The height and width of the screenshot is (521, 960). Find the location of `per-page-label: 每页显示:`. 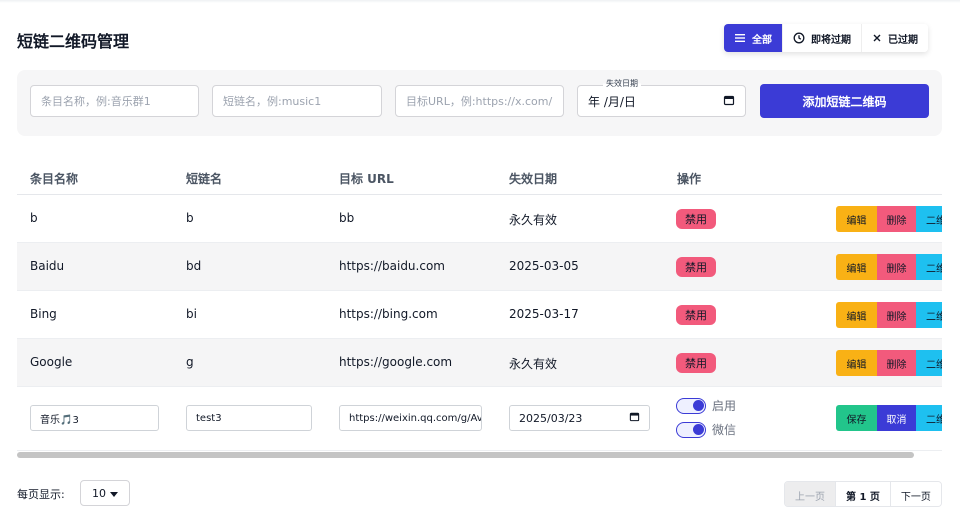

per-page-label: 每页显示: is located at coordinates (41, 494).